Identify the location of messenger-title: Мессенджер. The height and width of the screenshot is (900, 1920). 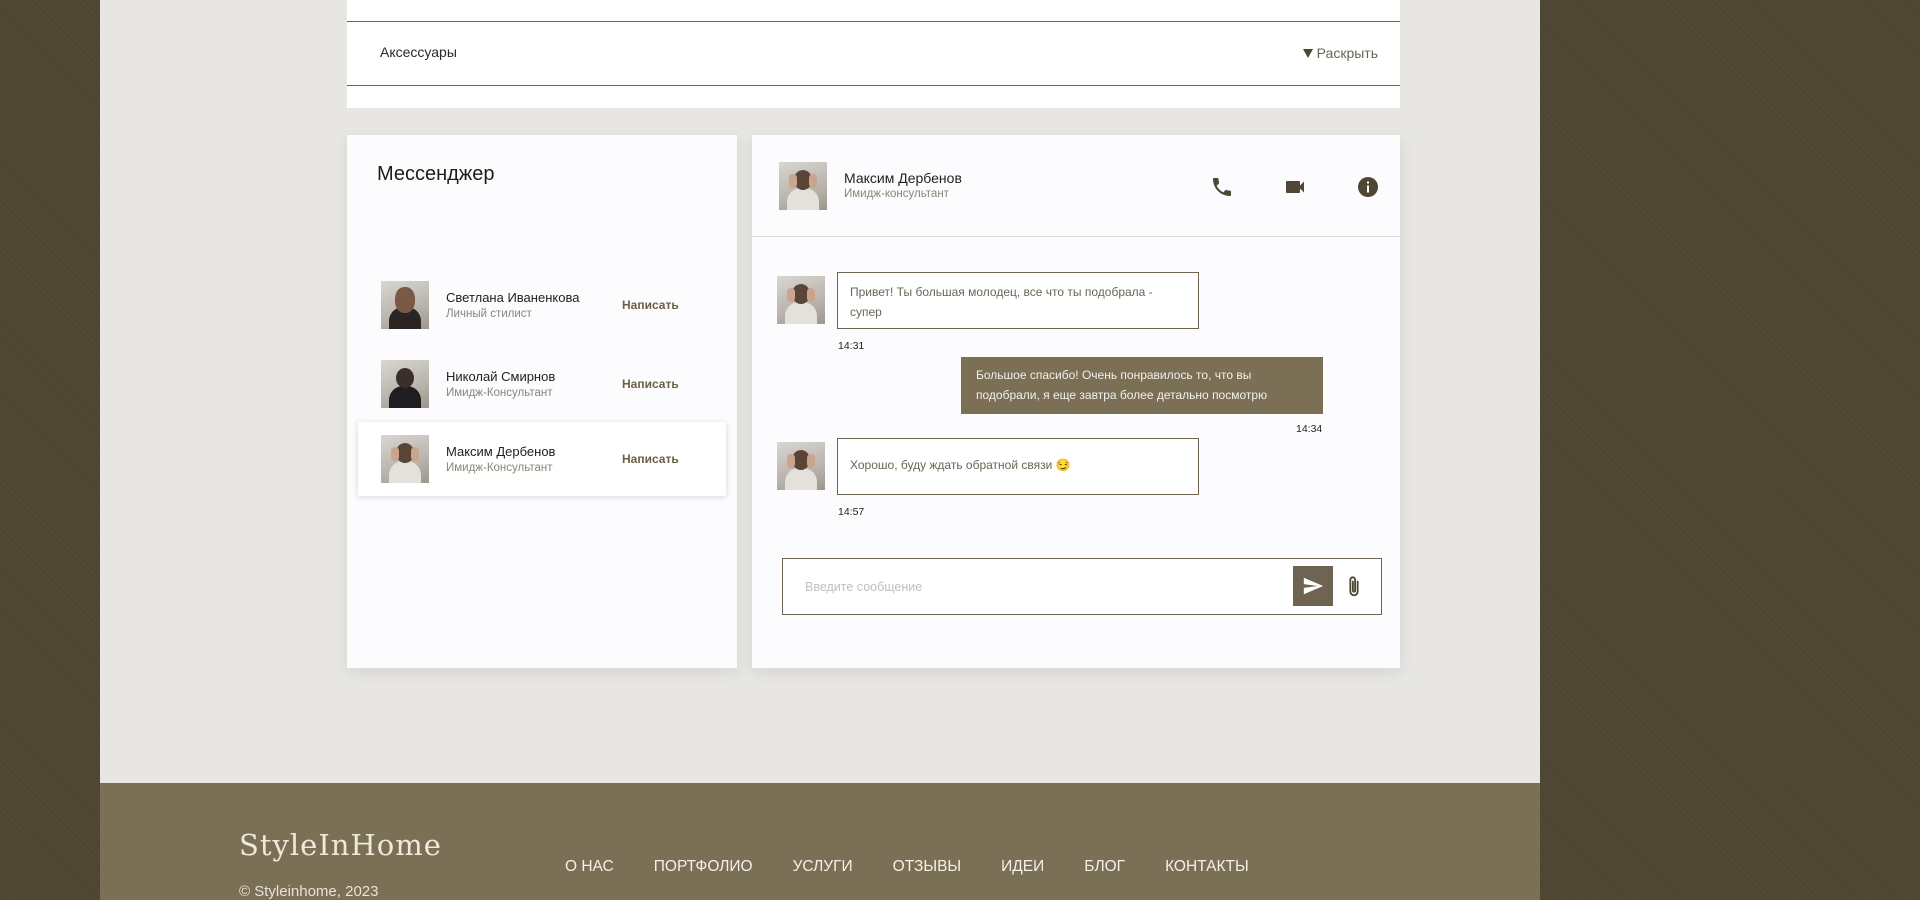
(436, 174).